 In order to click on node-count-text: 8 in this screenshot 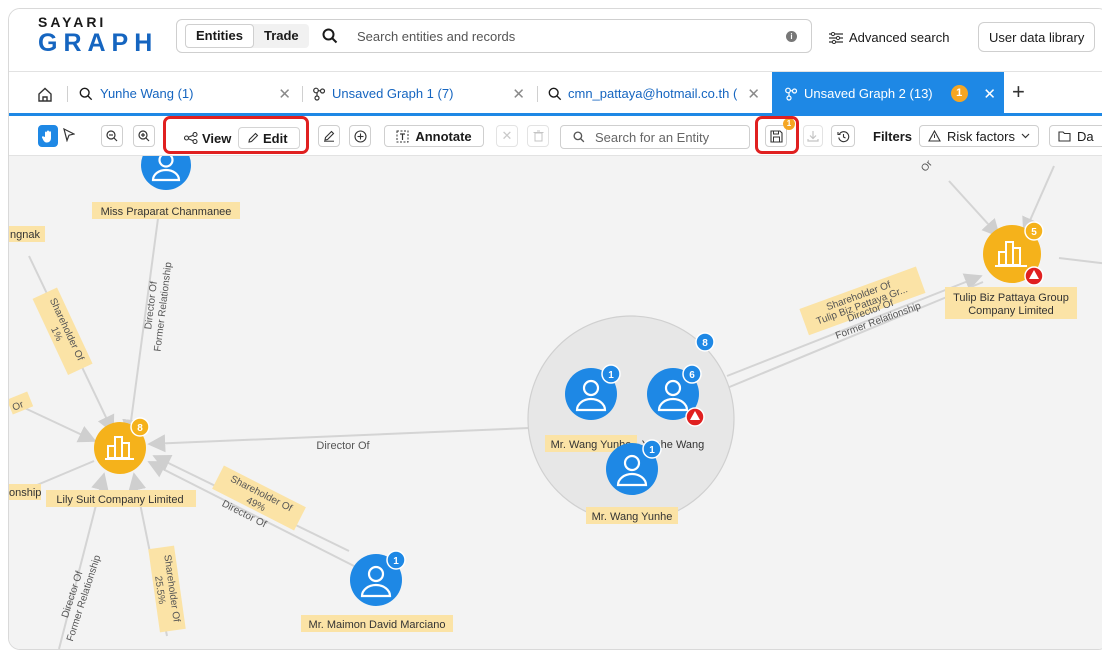, I will do `click(140, 428)`.